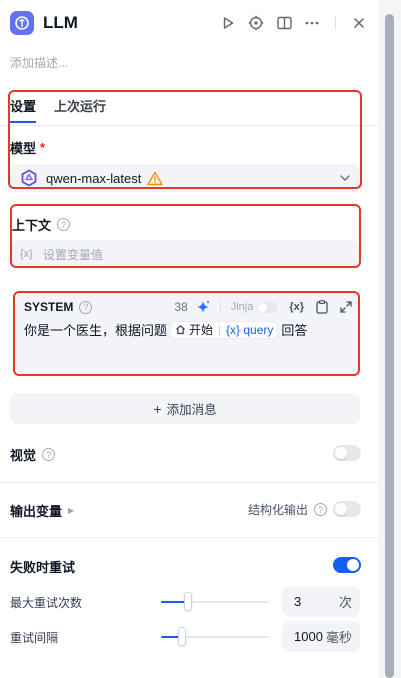 This screenshot has height=678, width=401. I want to click on system-prompt-title: SYSTEM, so click(49, 307).